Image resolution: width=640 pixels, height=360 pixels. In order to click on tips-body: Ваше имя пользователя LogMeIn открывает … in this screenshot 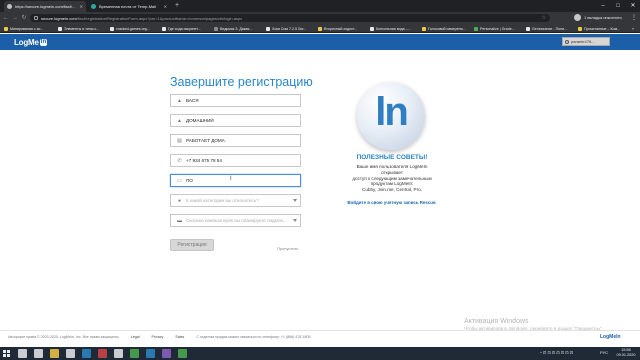, I will do `click(392, 178)`.